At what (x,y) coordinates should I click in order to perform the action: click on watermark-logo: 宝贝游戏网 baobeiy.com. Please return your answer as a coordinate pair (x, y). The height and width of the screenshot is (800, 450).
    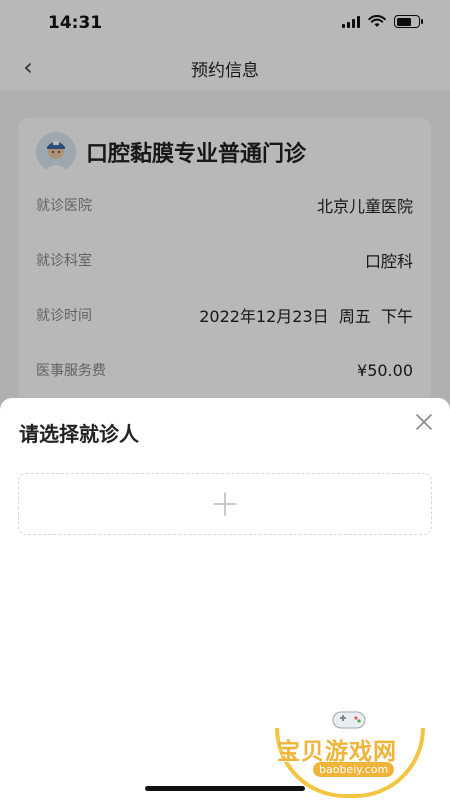
    Looking at the image, I should click on (350, 753).